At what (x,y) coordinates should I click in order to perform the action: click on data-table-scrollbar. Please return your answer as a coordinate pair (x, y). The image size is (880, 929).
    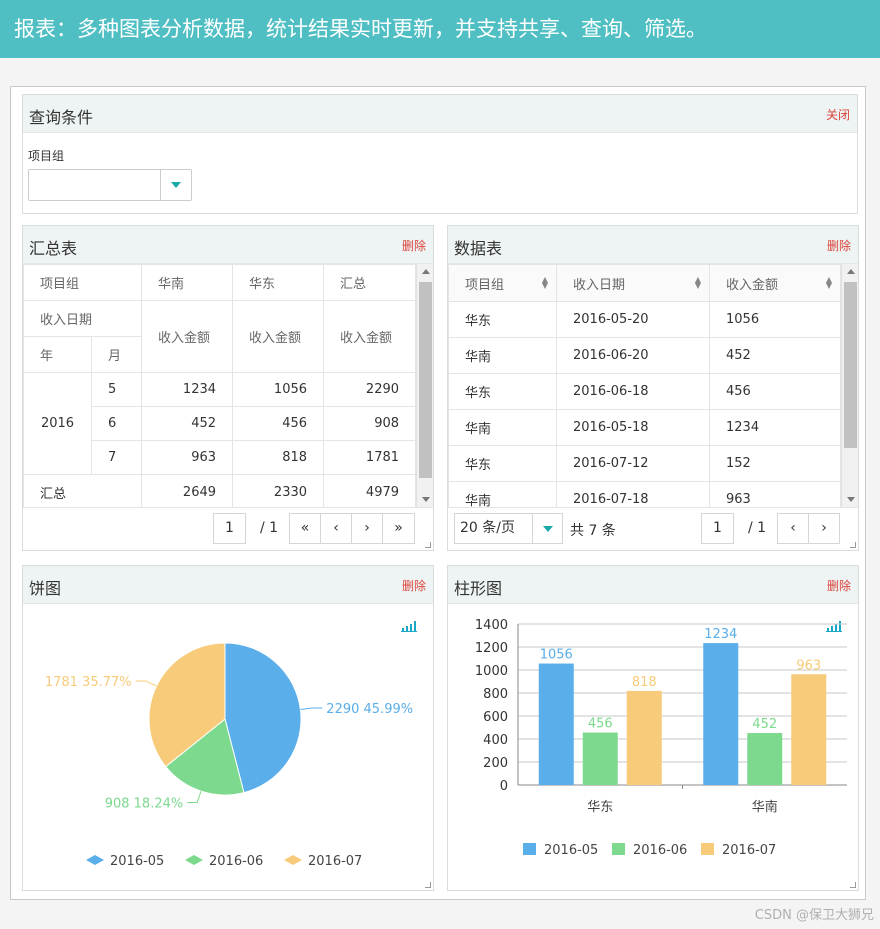
    Looking at the image, I should click on (849, 385).